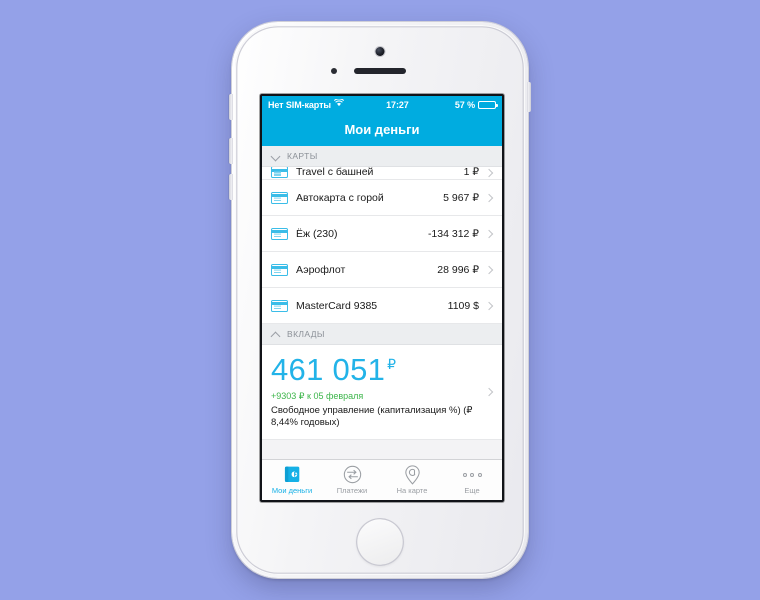  I want to click on nav-bar: Мои деньги, so click(382, 129).